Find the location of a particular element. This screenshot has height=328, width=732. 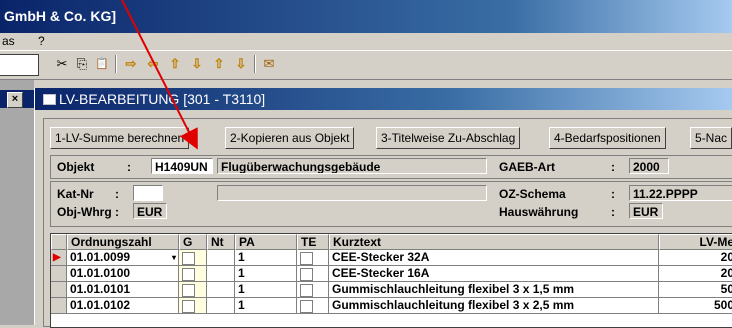

tab-bedarfspositionen: 4-Bedarfspositionen is located at coordinates (607, 138).